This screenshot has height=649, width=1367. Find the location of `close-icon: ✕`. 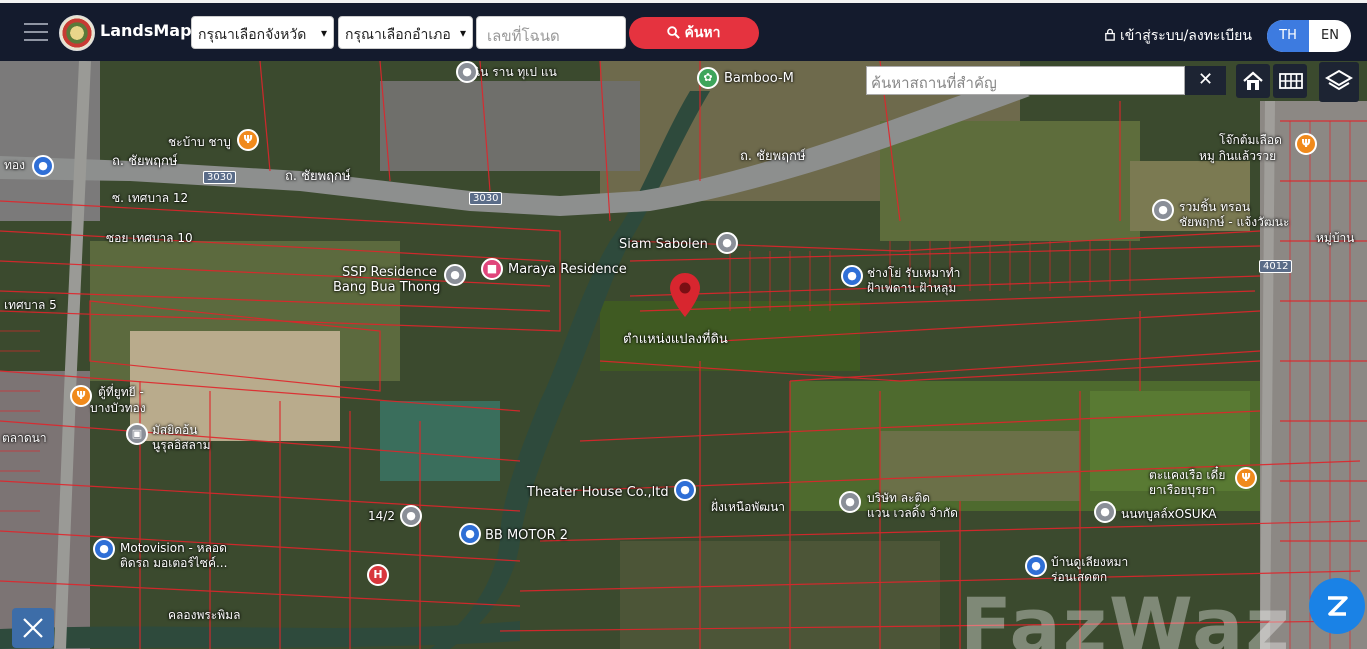

close-icon: ✕ is located at coordinates (1205, 79).